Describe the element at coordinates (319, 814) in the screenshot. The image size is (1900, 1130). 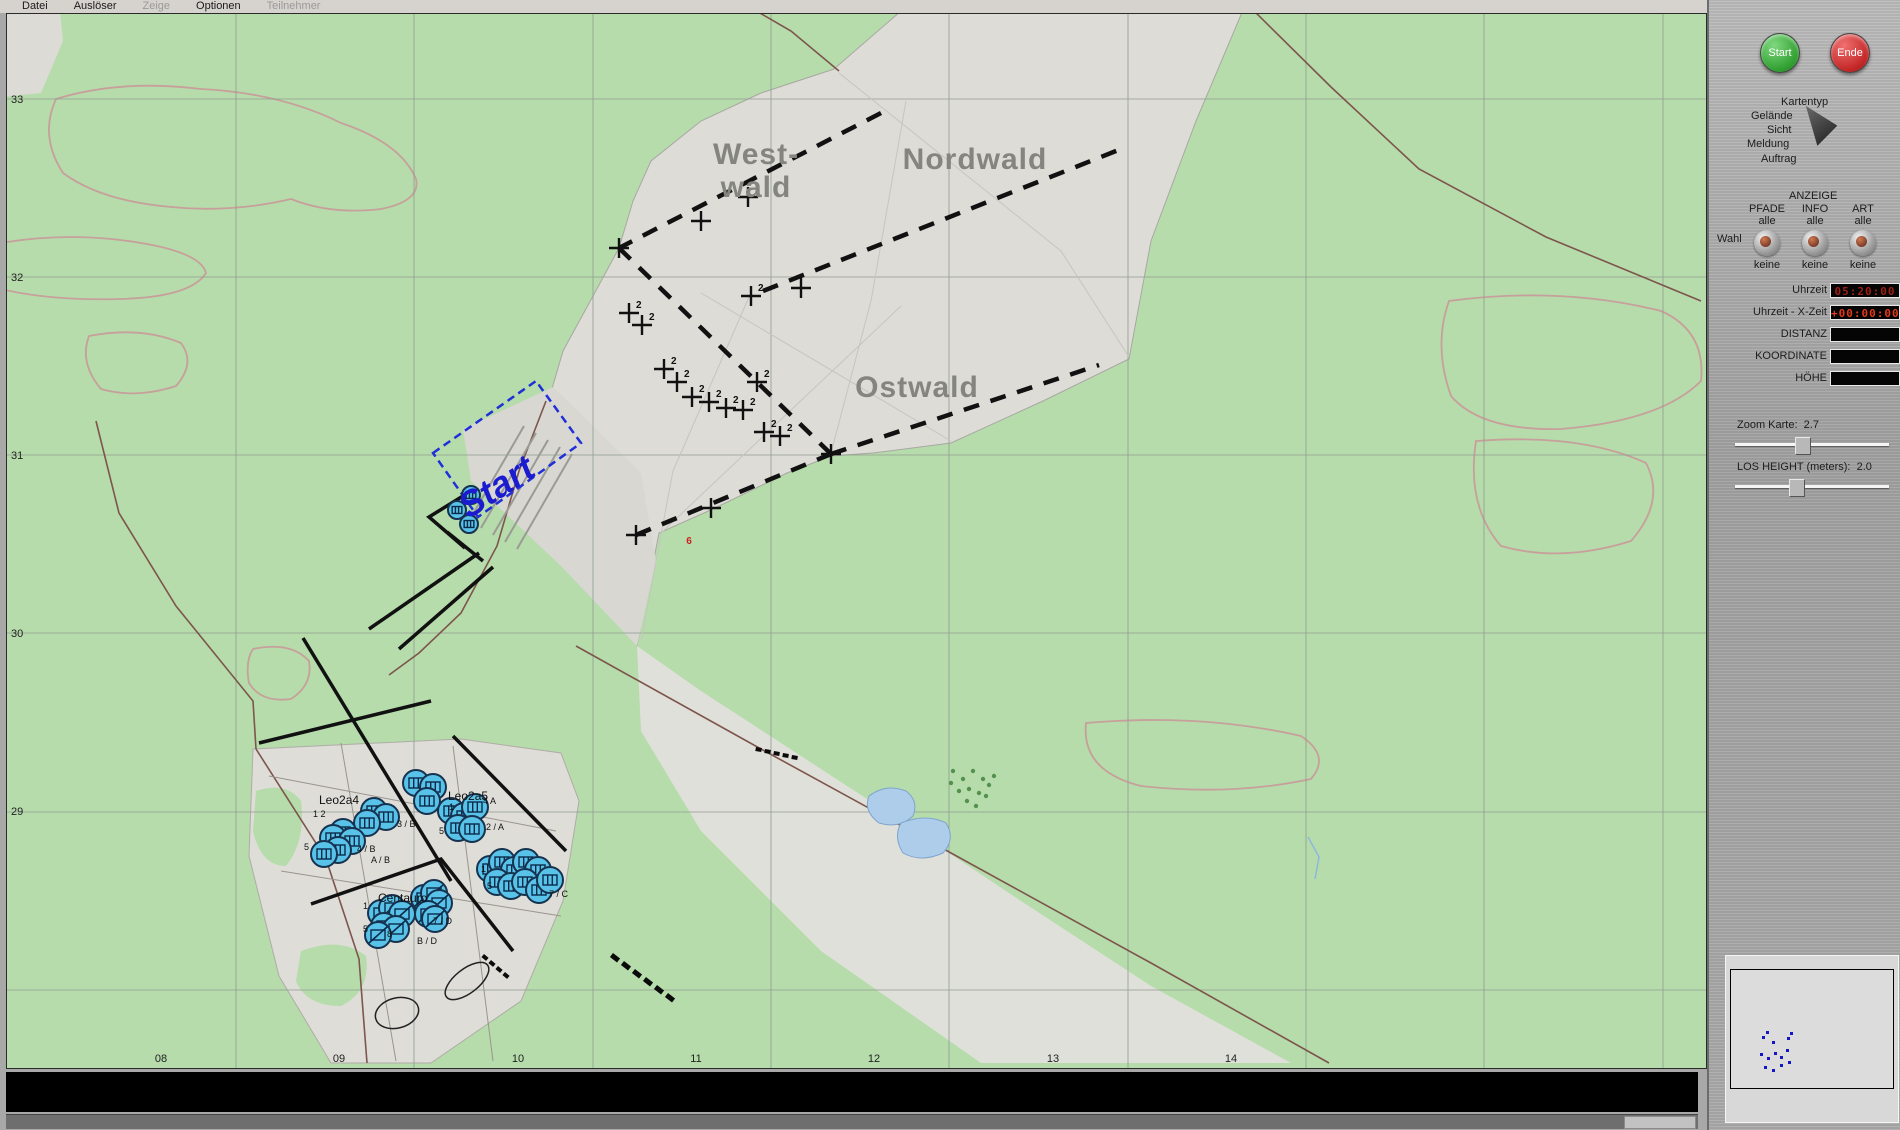
I see `map-label: 1 2` at that location.